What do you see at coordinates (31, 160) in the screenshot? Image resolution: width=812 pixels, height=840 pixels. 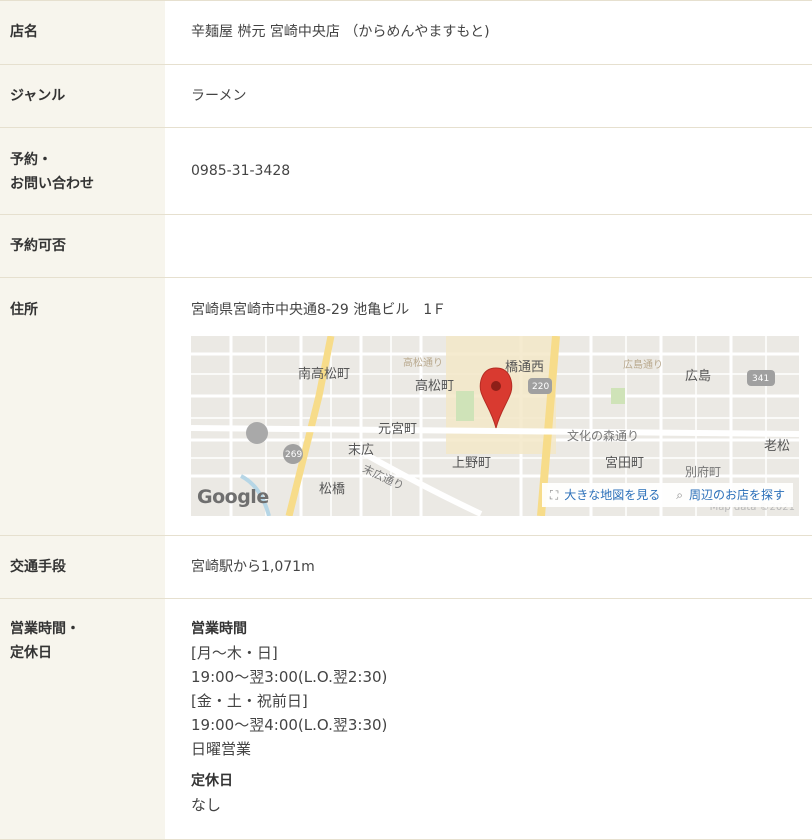 I see `label-reservation-line1: 予約・` at bounding box center [31, 160].